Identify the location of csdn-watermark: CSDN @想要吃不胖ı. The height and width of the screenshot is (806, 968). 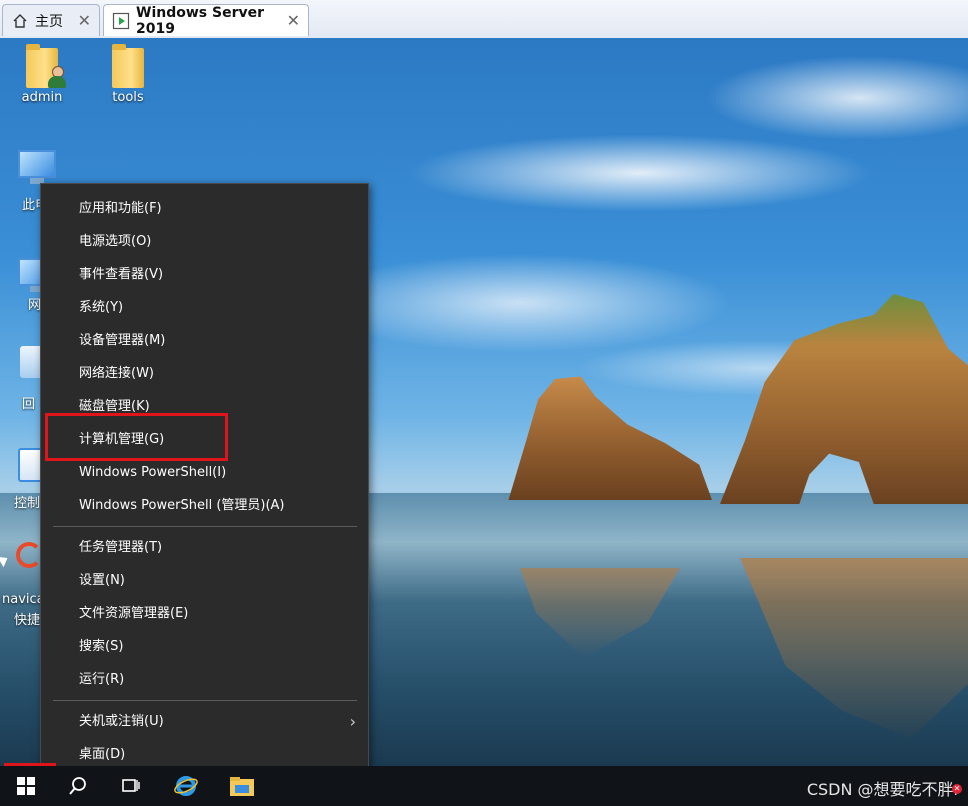
(882, 789).